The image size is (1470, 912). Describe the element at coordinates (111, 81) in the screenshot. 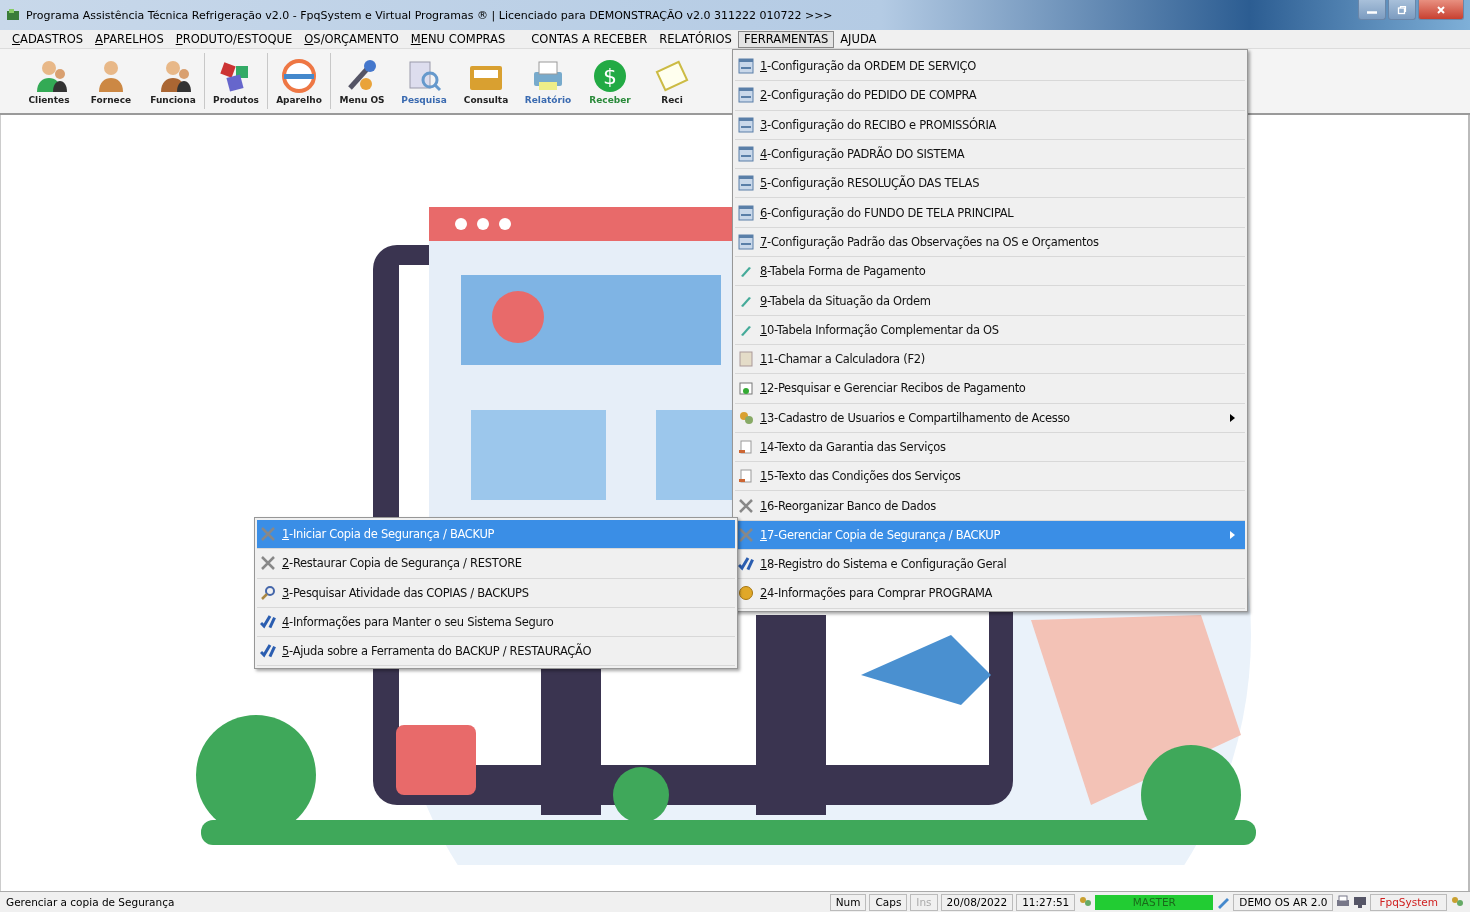

I see `toolbar-button: Fornece` at that location.